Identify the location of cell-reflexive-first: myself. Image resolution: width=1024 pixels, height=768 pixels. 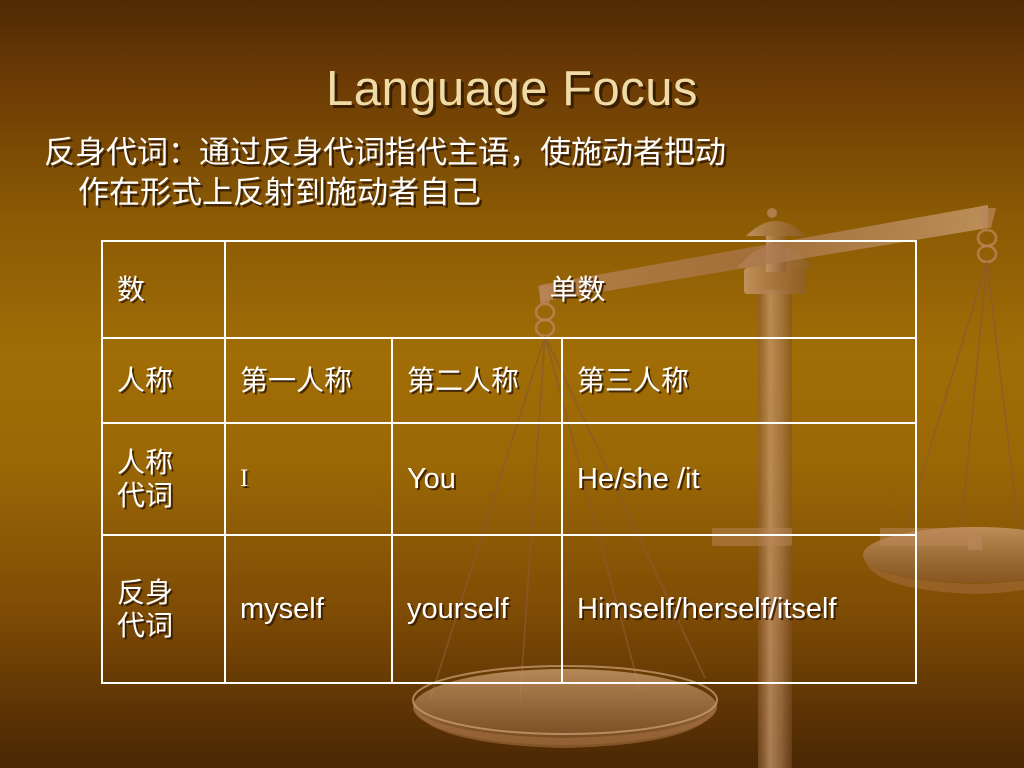
(308, 609).